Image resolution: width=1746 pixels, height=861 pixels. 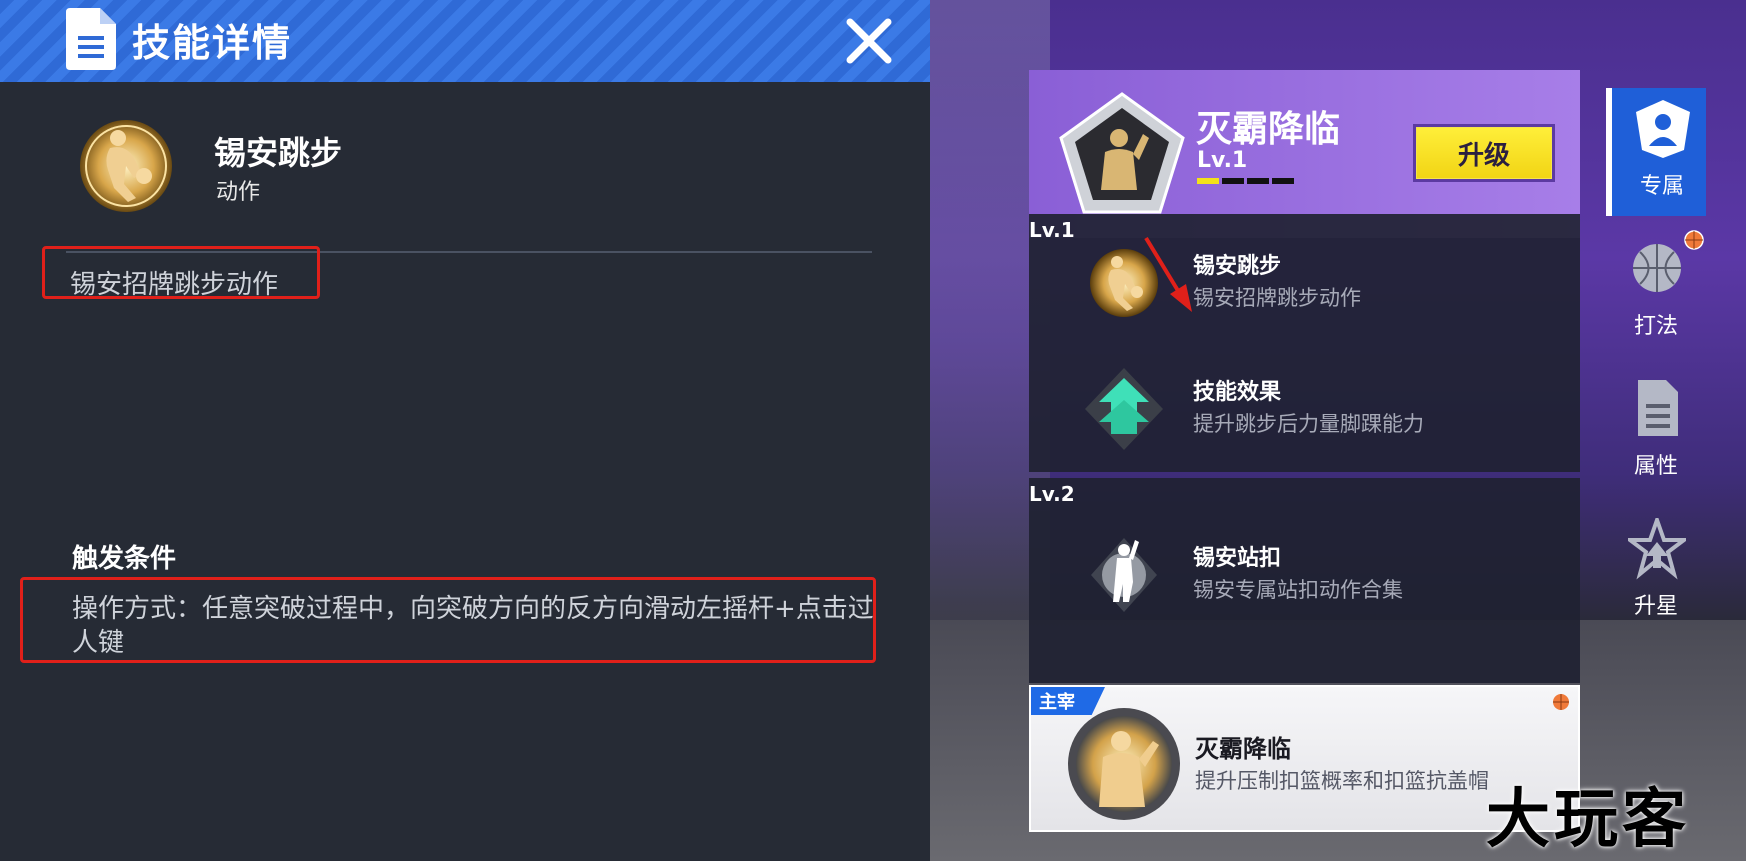 What do you see at coordinates (1304, 154) in the screenshot?
I see `ultimate-skill-header: 灭霸降临 Lv.1 升级` at bounding box center [1304, 154].